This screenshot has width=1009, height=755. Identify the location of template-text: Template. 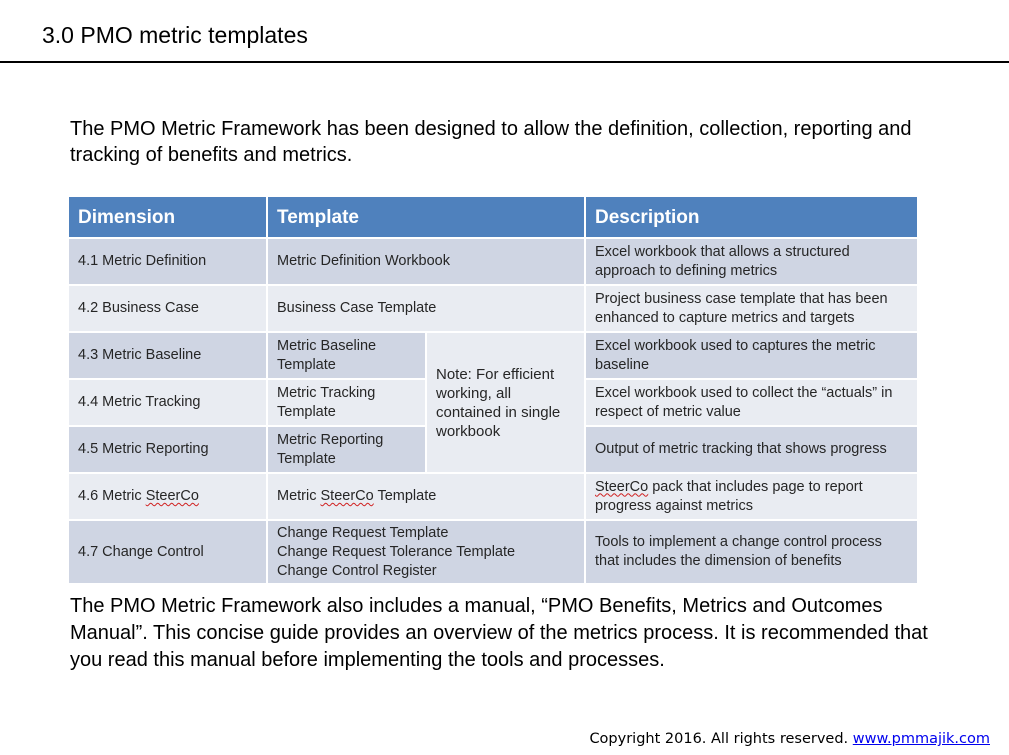
(405, 496).